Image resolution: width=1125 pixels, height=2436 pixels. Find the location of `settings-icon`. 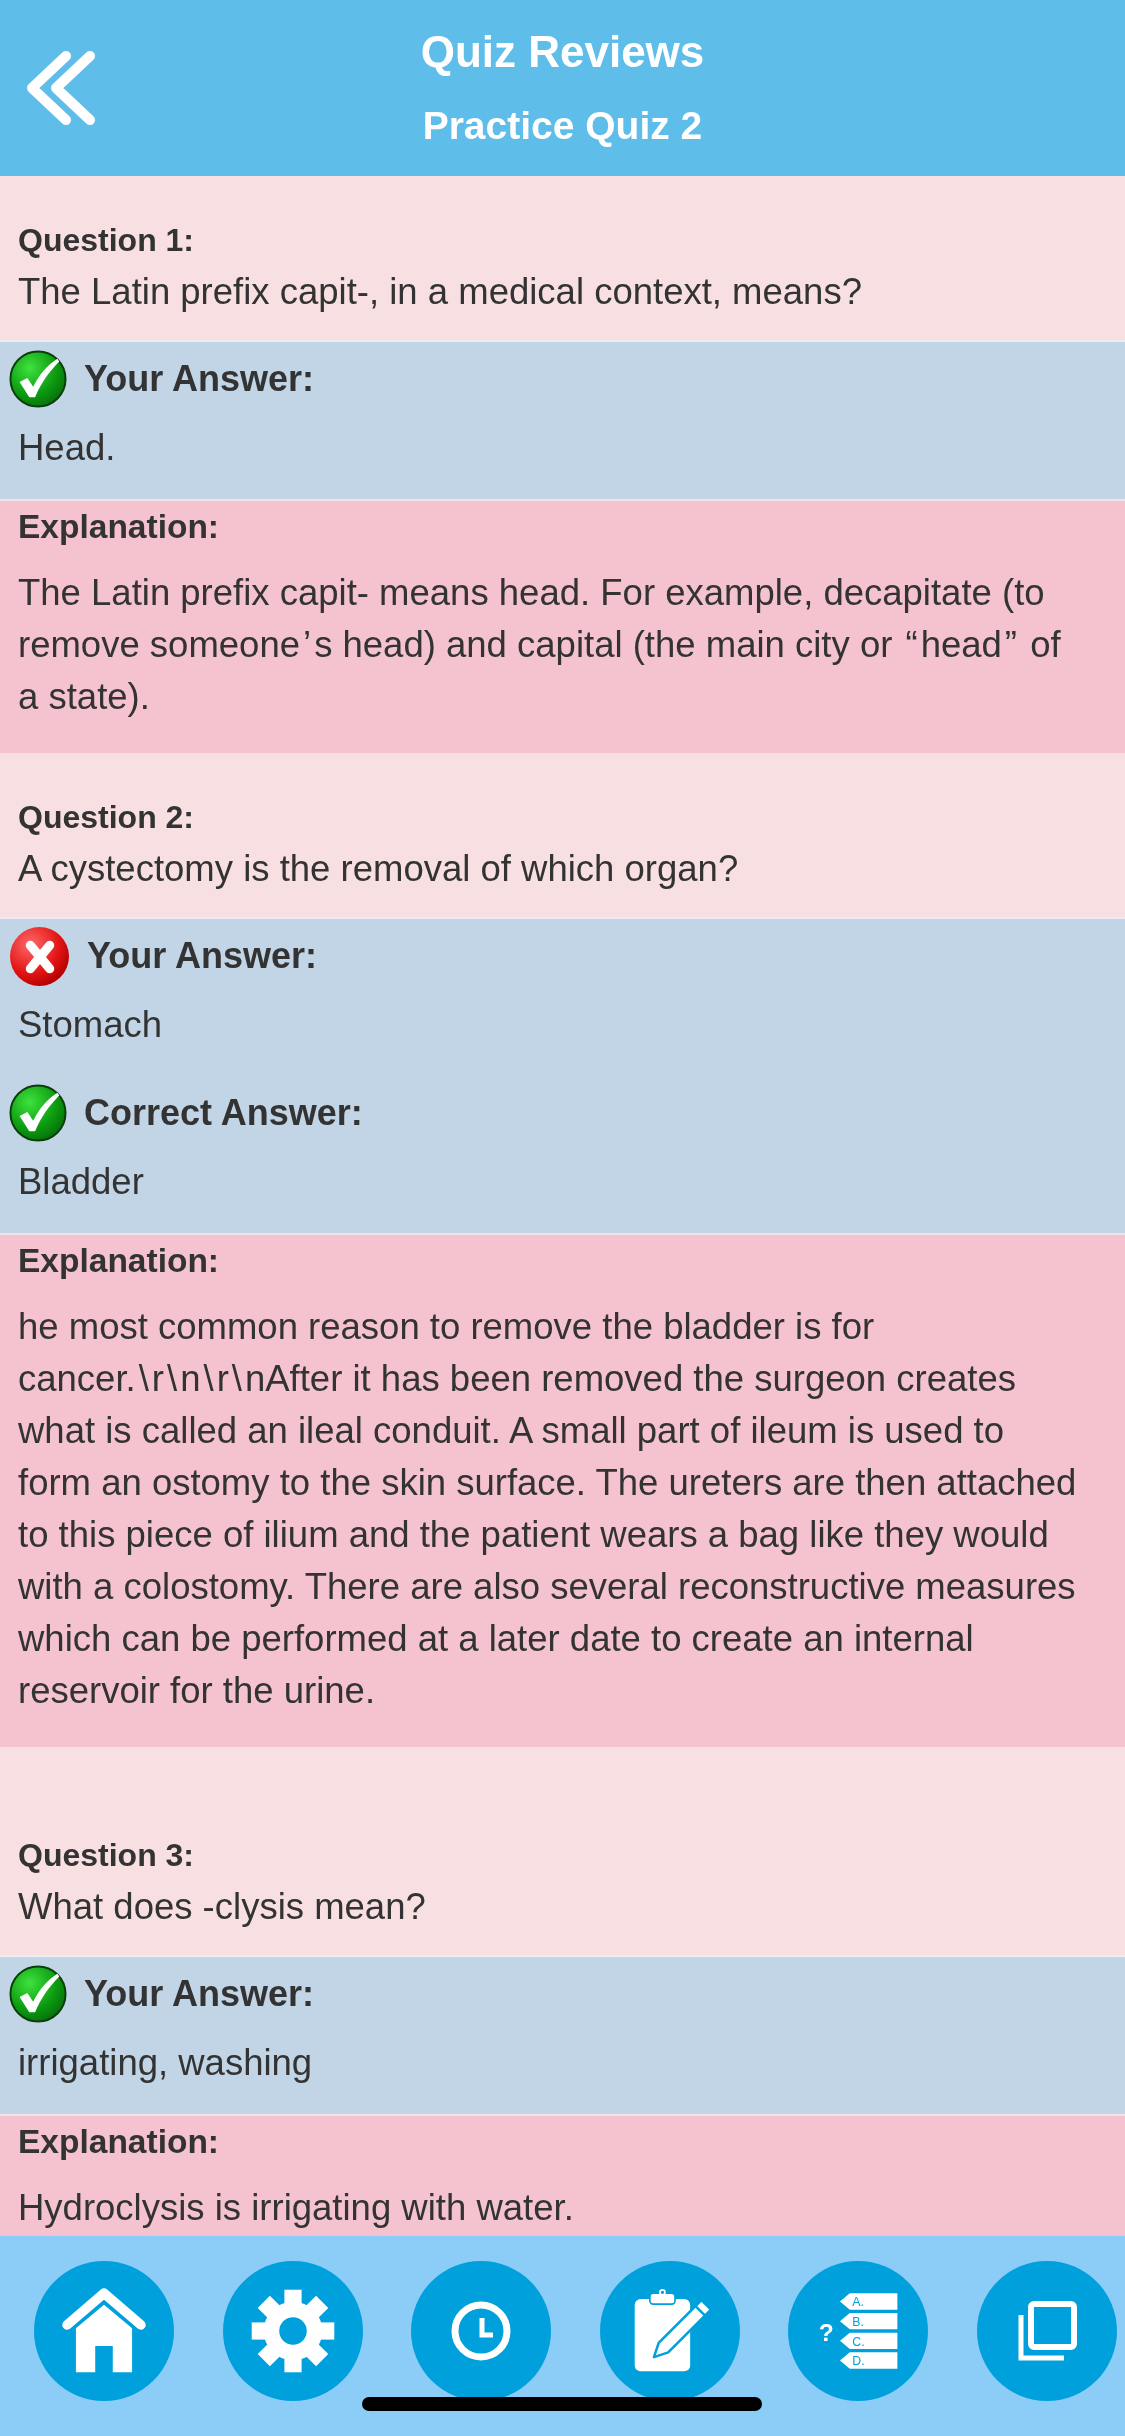

settings-icon is located at coordinates (292, 2331).